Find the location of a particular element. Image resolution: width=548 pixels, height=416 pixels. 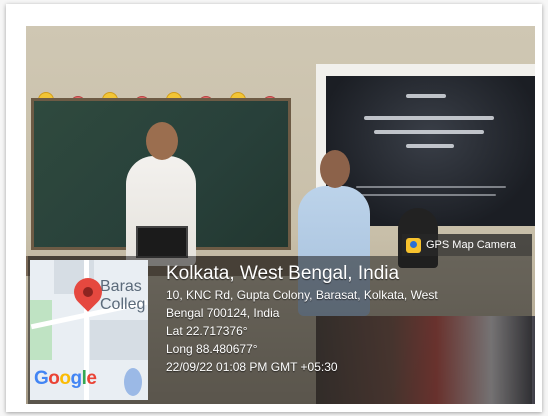

badge-label: GPS Map Camera is located at coordinates (471, 245).